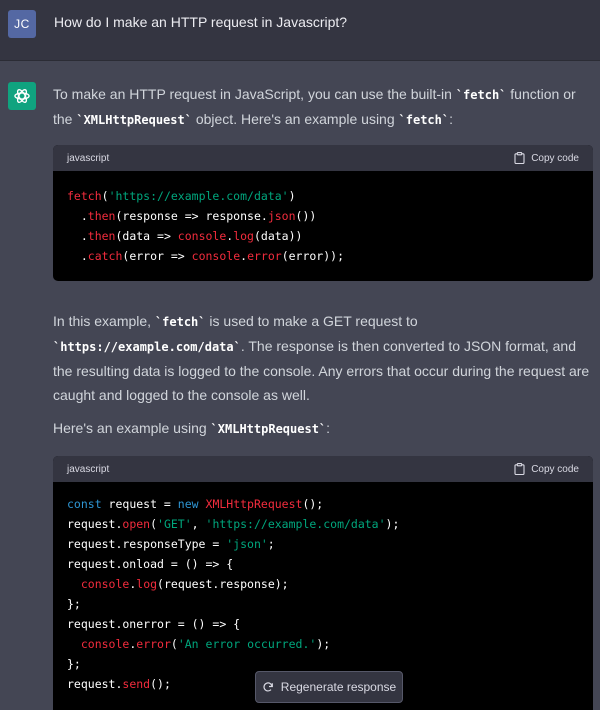 Image resolution: width=600 pixels, height=710 pixels. Describe the element at coordinates (136, 524) in the screenshot. I see `code-token: open` at that location.